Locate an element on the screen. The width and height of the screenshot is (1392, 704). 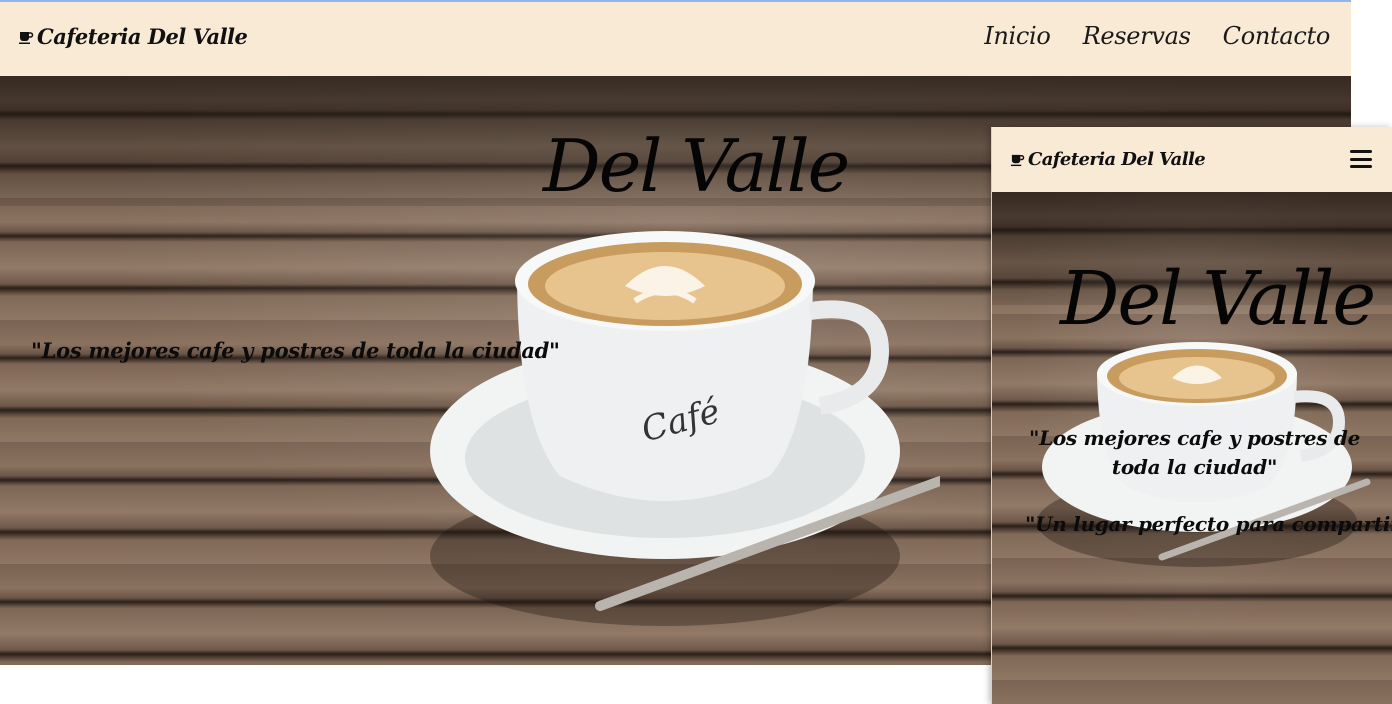
nav-link-contacto: Contacto is located at coordinates (1277, 36).